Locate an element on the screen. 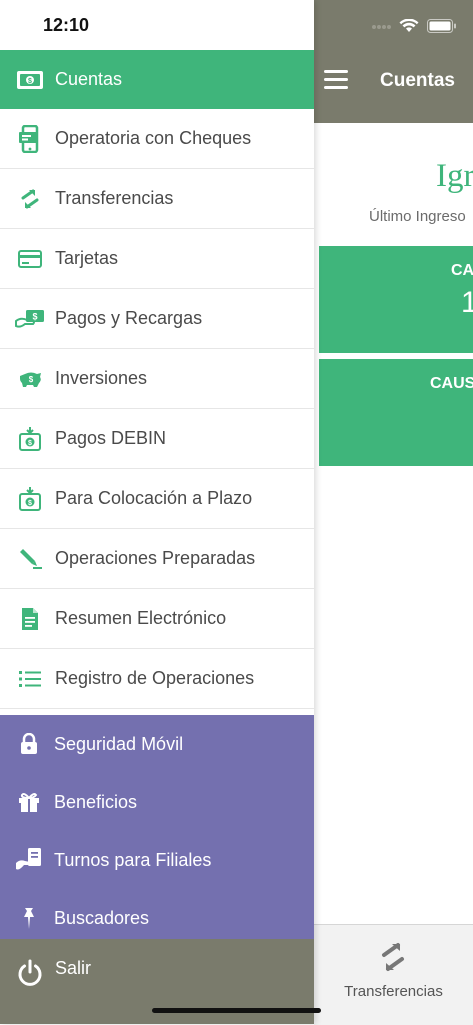 The width and height of the screenshot is (473, 1025). menu-item-cheques: Operatoria con Cheques is located at coordinates (157, 139).